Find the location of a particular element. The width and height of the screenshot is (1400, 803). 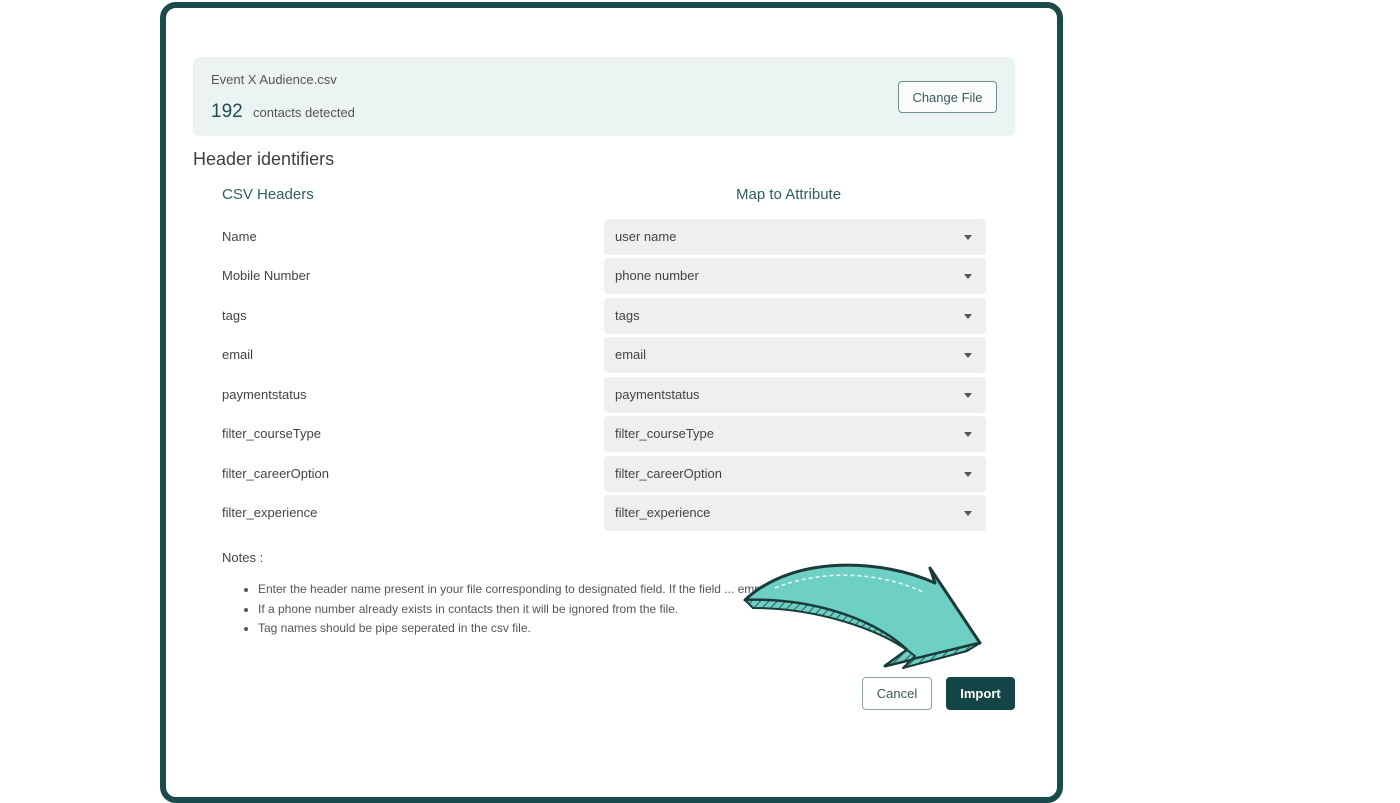

mapping-row: filter_courseType filter_courseType is located at coordinates (700, 434).